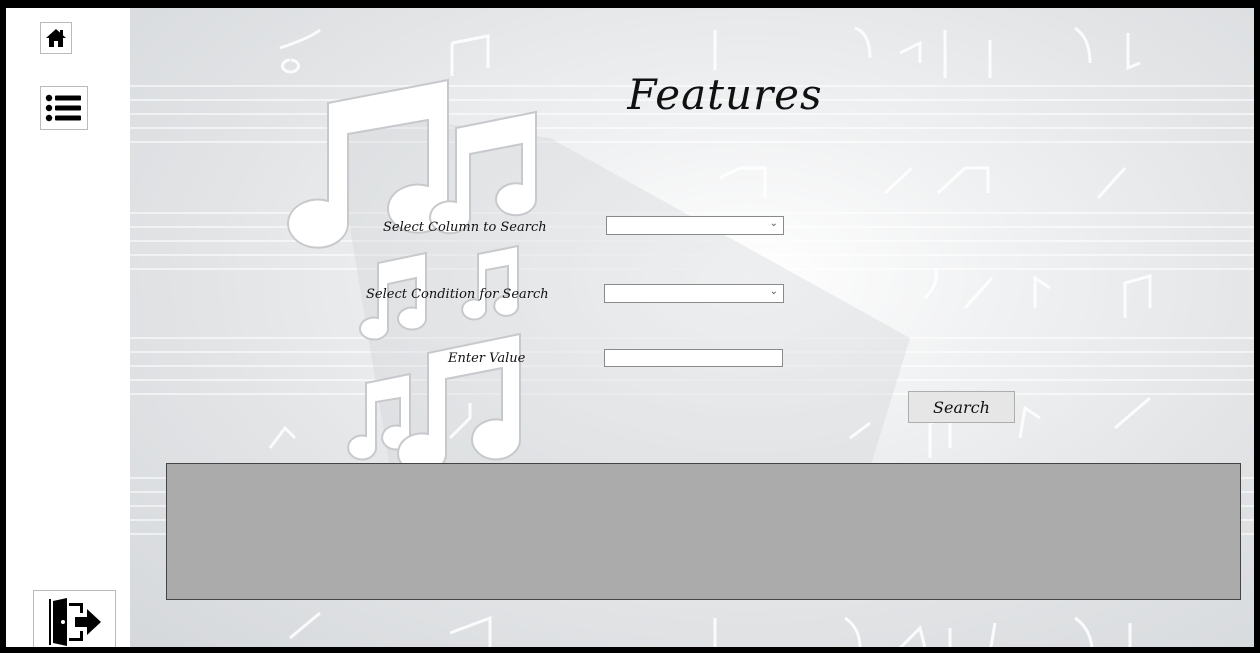 The width and height of the screenshot is (1260, 653). What do you see at coordinates (693, 358) in the screenshot?
I see `value-input` at bounding box center [693, 358].